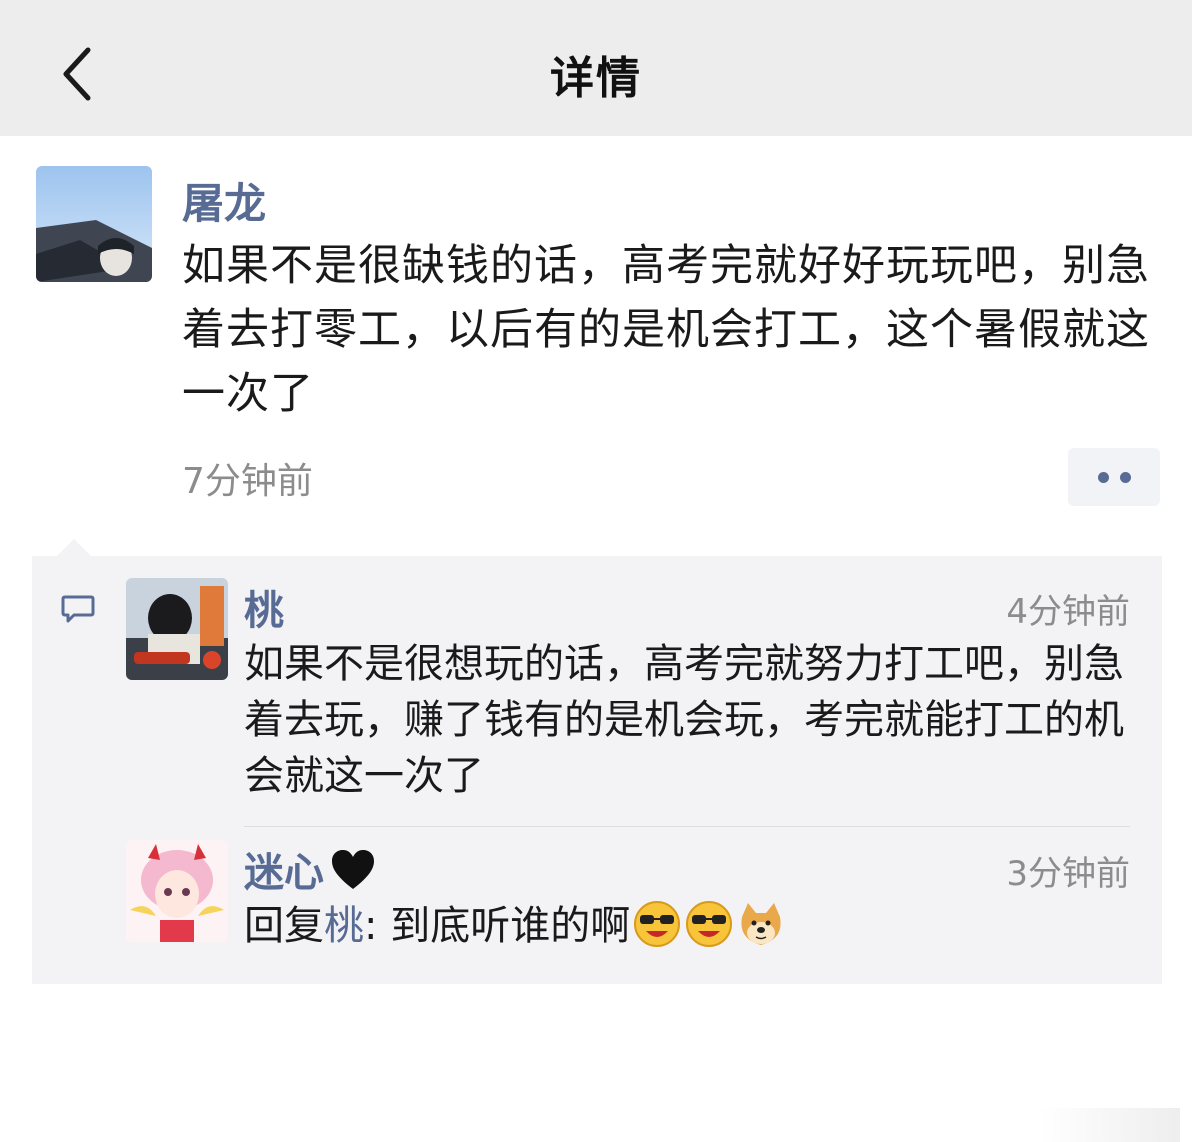  What do you see at coordinates (264, 607) in the screenshot?
I see `comment-author: 桃` at bounding box center [264, 607].